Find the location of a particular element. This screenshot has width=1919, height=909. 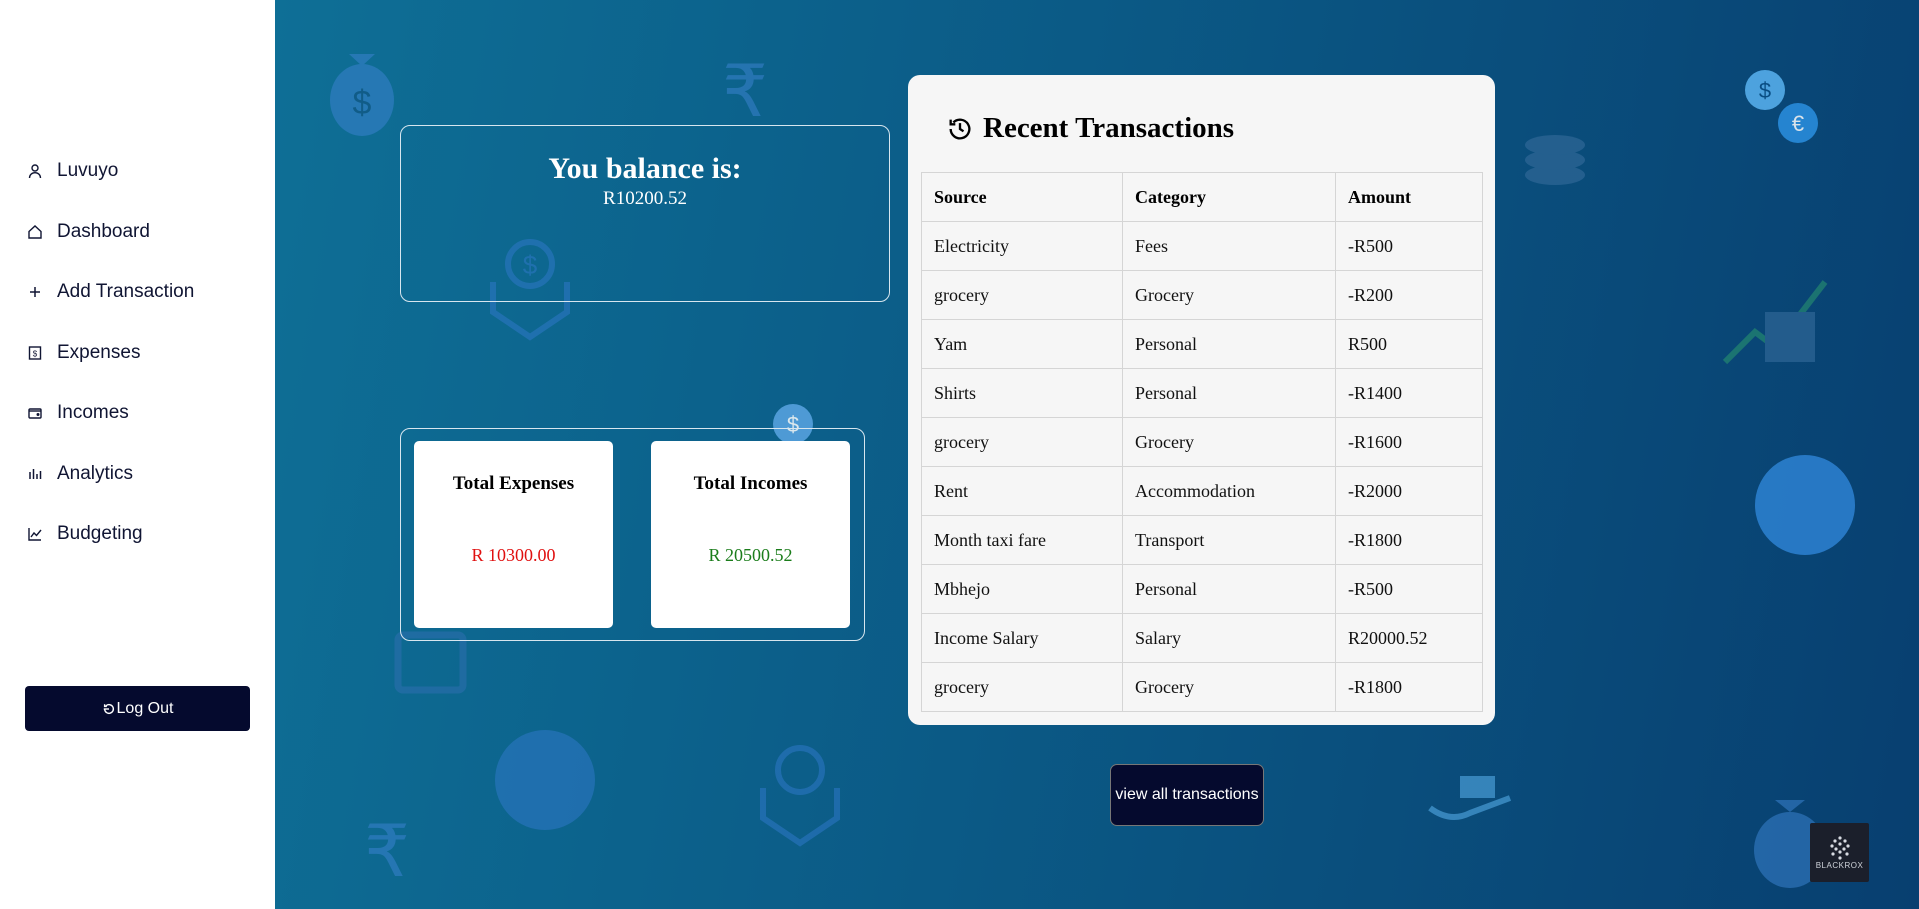

table-row: Shirts Personal -R1400 is located at coordinates (1202, 393).